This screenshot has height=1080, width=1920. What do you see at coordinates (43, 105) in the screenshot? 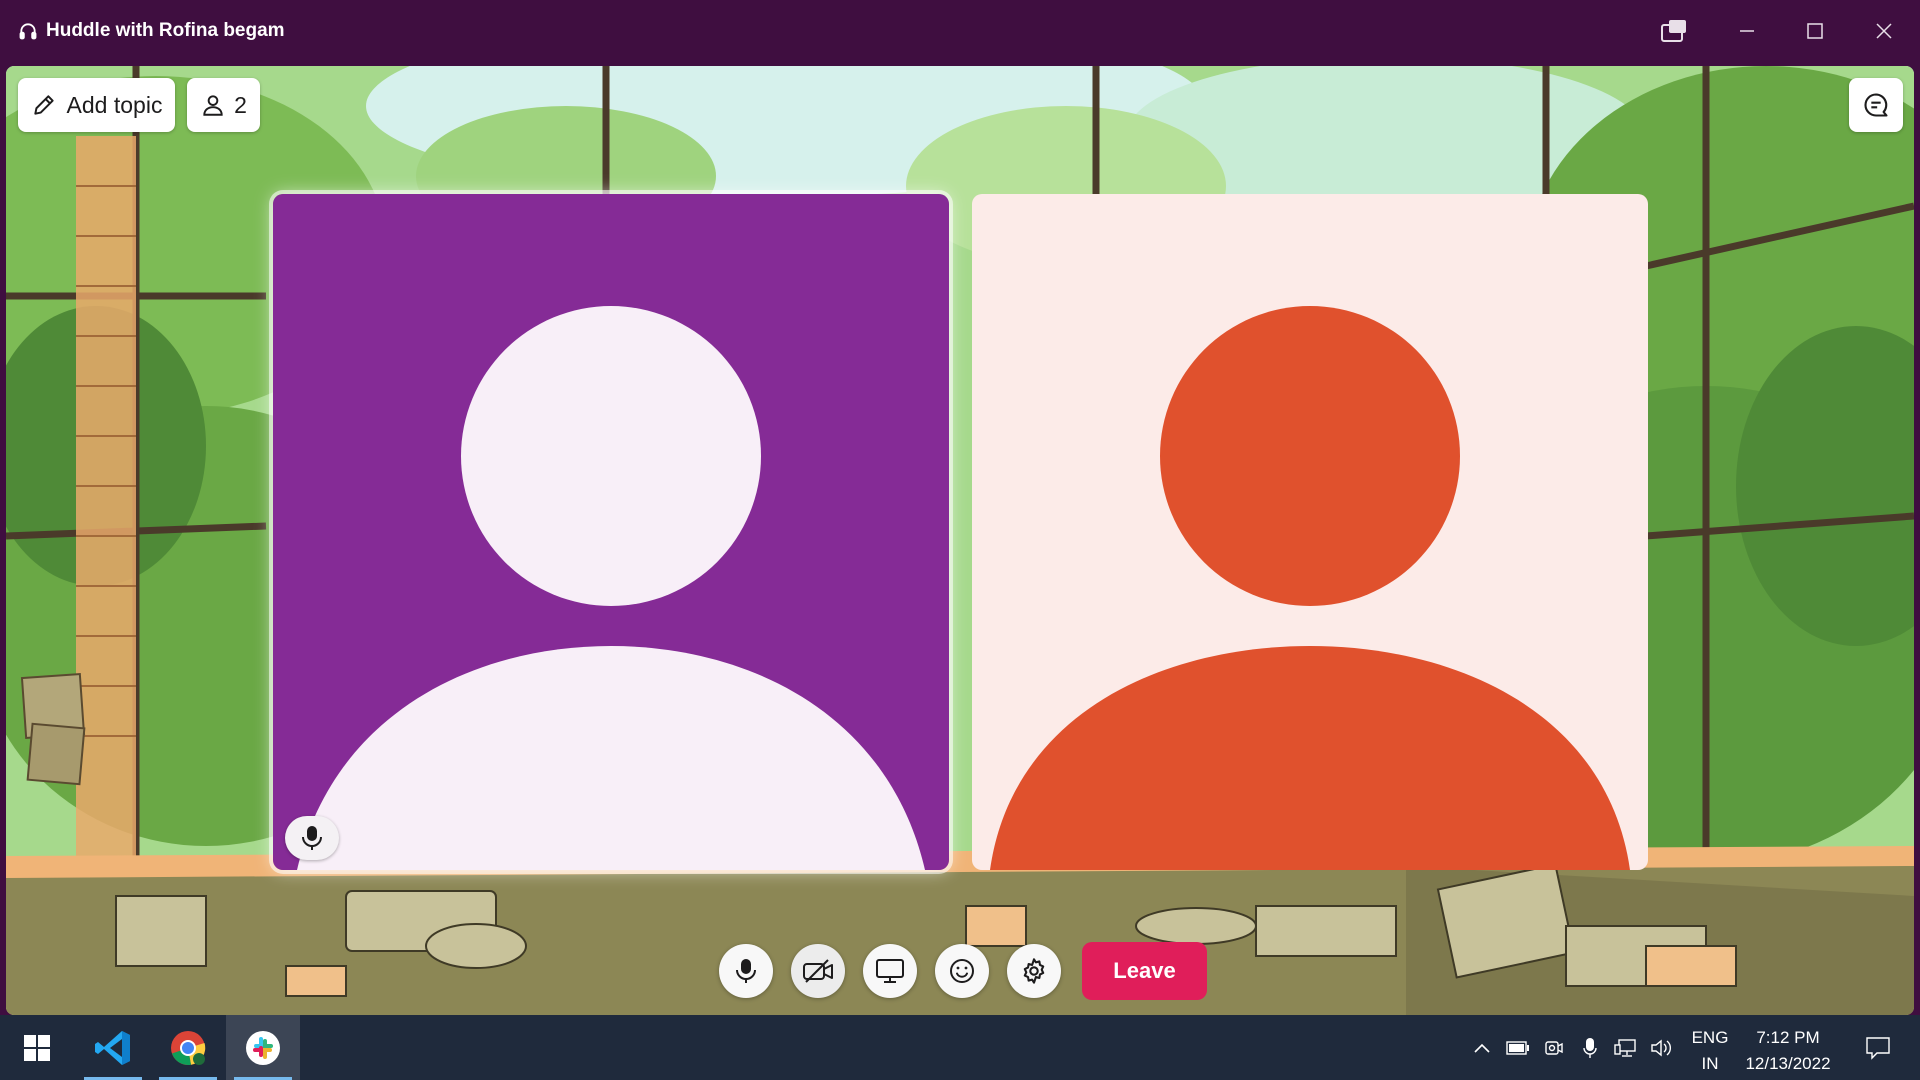
I see `pencil-icon` at bounding box center [43, 105].